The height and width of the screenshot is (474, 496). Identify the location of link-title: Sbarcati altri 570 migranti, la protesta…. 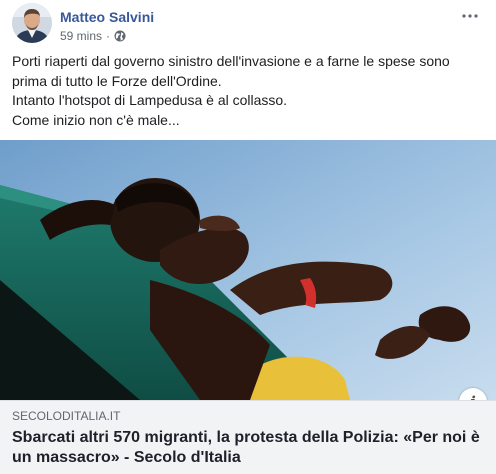
(251, 448).